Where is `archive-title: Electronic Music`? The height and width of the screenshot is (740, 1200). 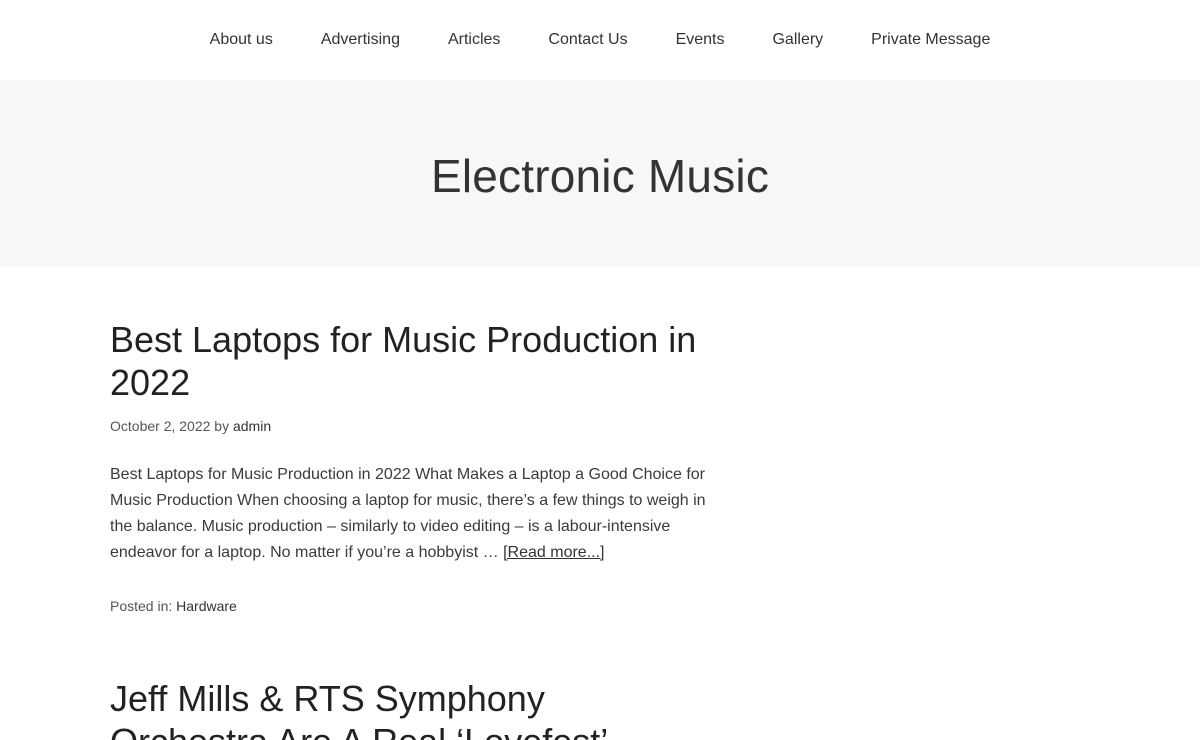 archive-title: Electronic Music is located at coordinates (600, 175).